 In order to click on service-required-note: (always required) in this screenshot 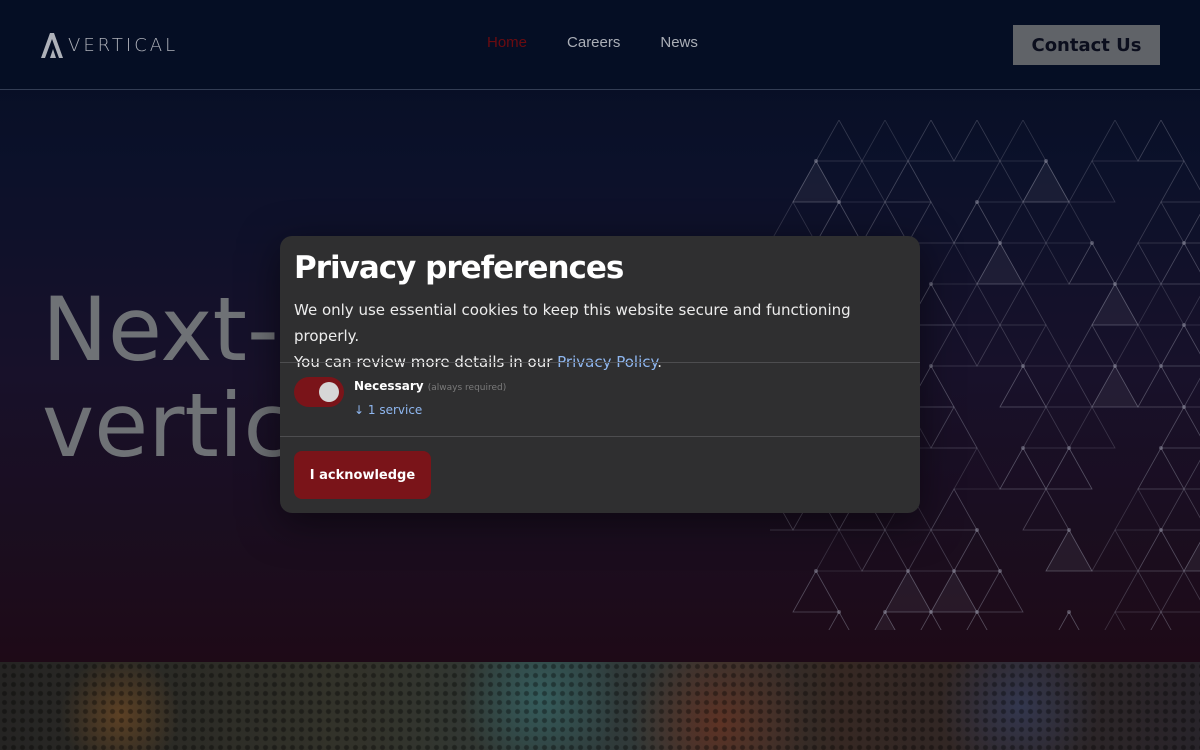, I will do `click(467, 388)`.